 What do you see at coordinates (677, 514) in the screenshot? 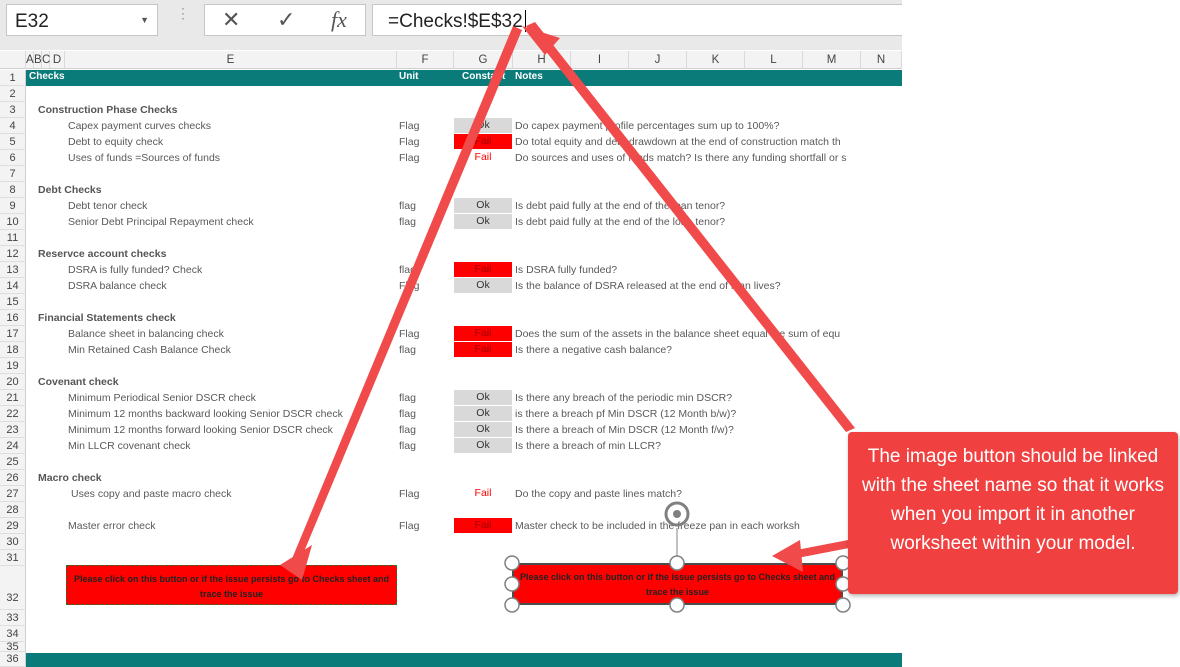
I see `rotate-handle-icon` at bounding box center [677, 514].